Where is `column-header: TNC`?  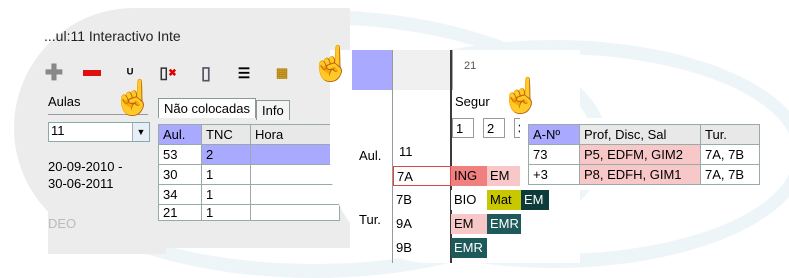
column-header: TNC is located at coordinates (226, 134).